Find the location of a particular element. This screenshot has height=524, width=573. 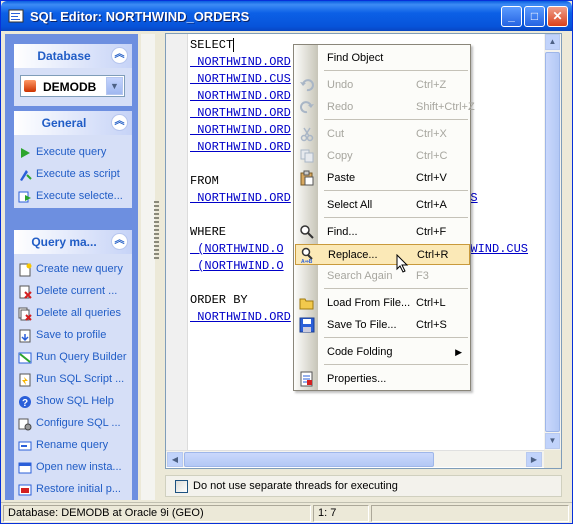

code-line: NORTHWIND.CUS is located at coordinates (240, 79).